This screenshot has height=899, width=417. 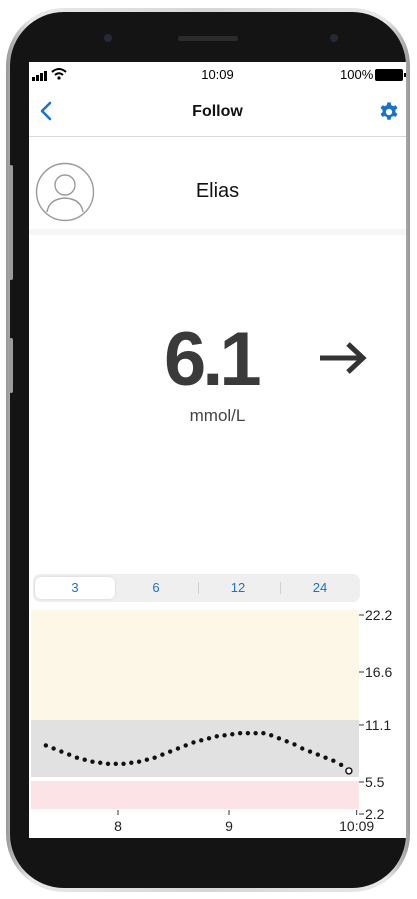 What do you see at coordinates (217, 74) in the screenshot?
I see `status-bar: 10:09 100%` at bounding box center [217, 74].